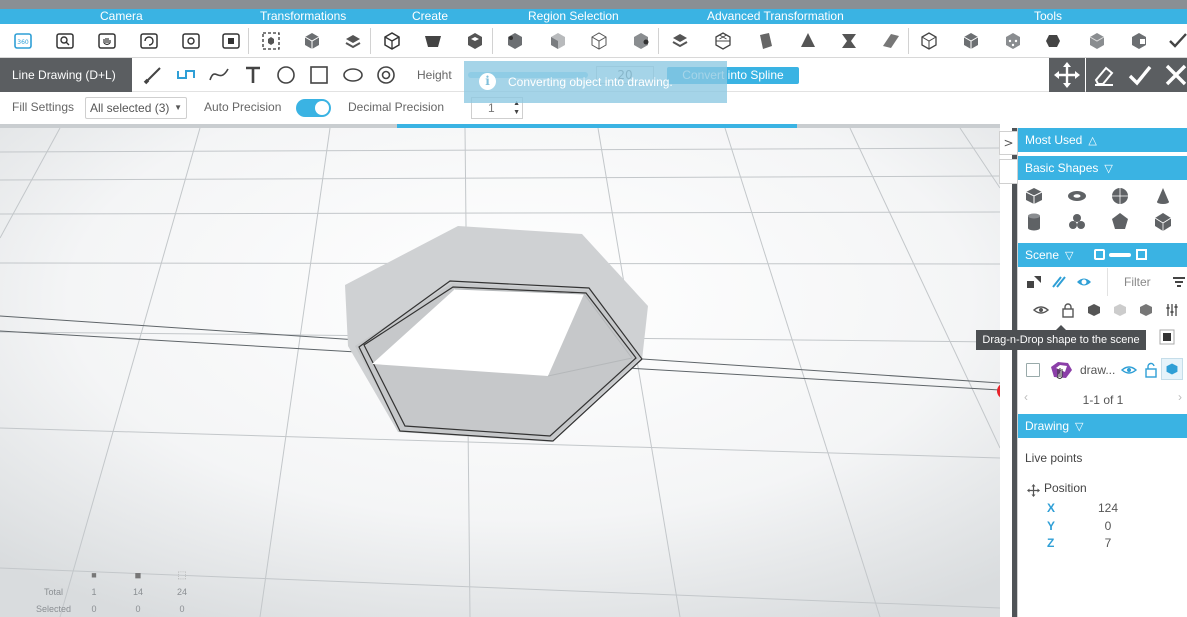  What do you see at coordinates (1102, 426) in the screenshot?
I see `drawing-header: Drawing ▽` at bounding box center [1102, 426].